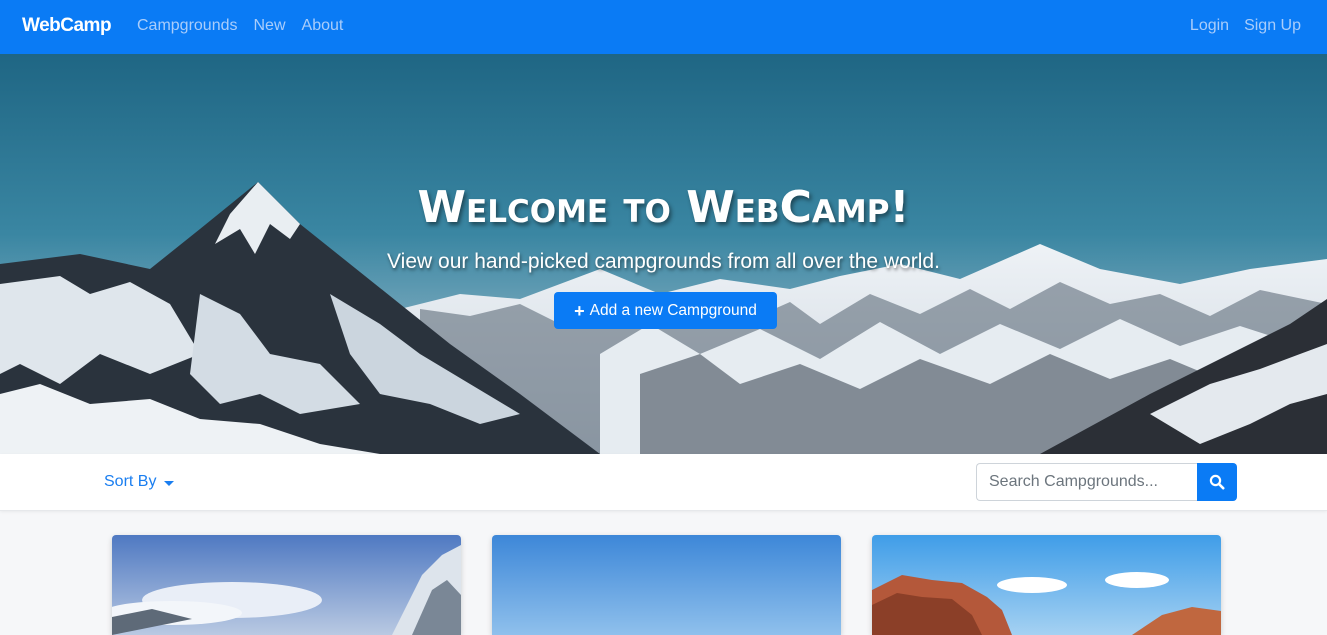 This screenshot has width=1327, height=635. I want to click on filter-toolbar: Sort By, so click(663, 482).